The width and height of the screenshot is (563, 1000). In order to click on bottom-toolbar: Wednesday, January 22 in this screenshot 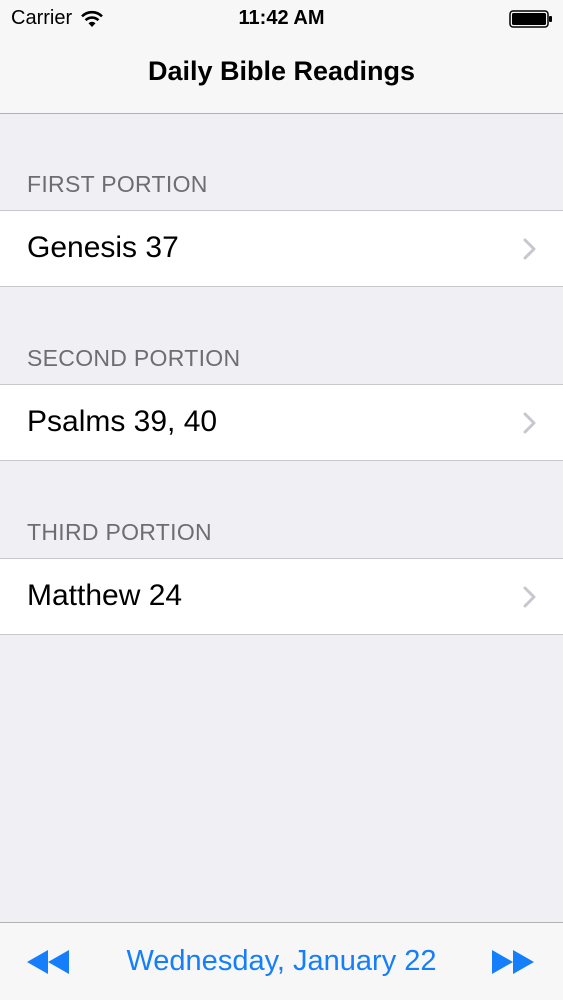, I will do `click(281, 961)`.